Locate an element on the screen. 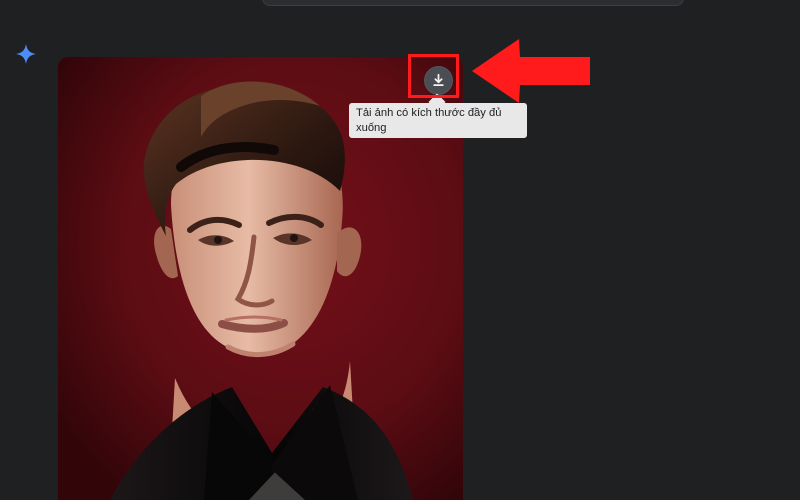 This screenshot has height=500, width=800. sparkle-icon is located at coordinates (26, 54).